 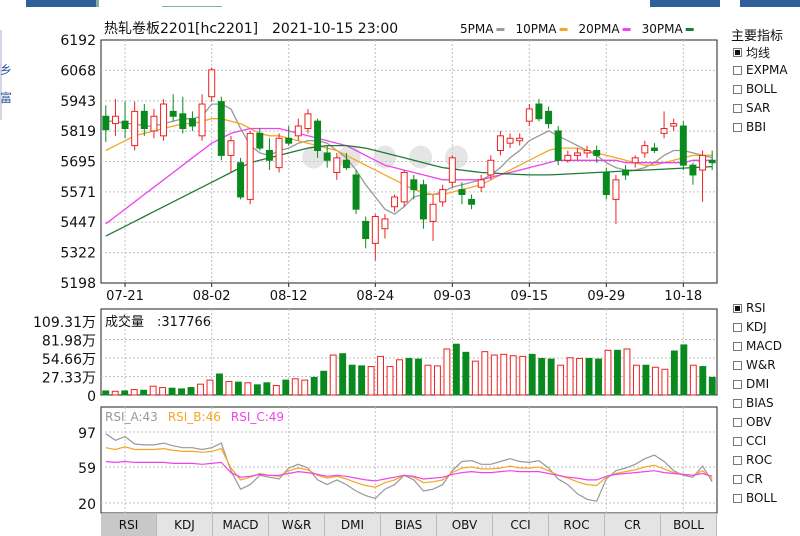 What do you see at coordinates (760, 70) in the screenshot?
I see `main-indicator-expma: EXPMA` at bounding box center [760, 70].